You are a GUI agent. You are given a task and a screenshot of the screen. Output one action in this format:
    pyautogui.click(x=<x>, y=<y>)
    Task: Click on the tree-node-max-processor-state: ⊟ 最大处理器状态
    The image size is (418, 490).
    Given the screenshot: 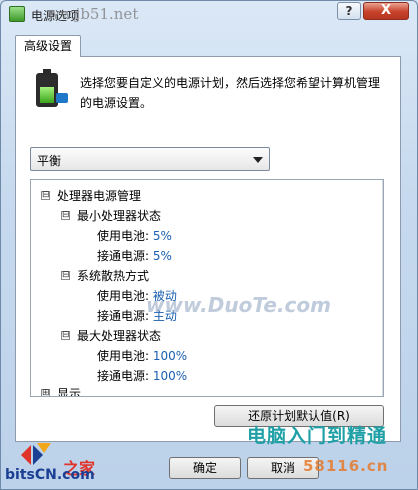 What is the action you would take?
    pyautogui.click(x=111, y=336)
    